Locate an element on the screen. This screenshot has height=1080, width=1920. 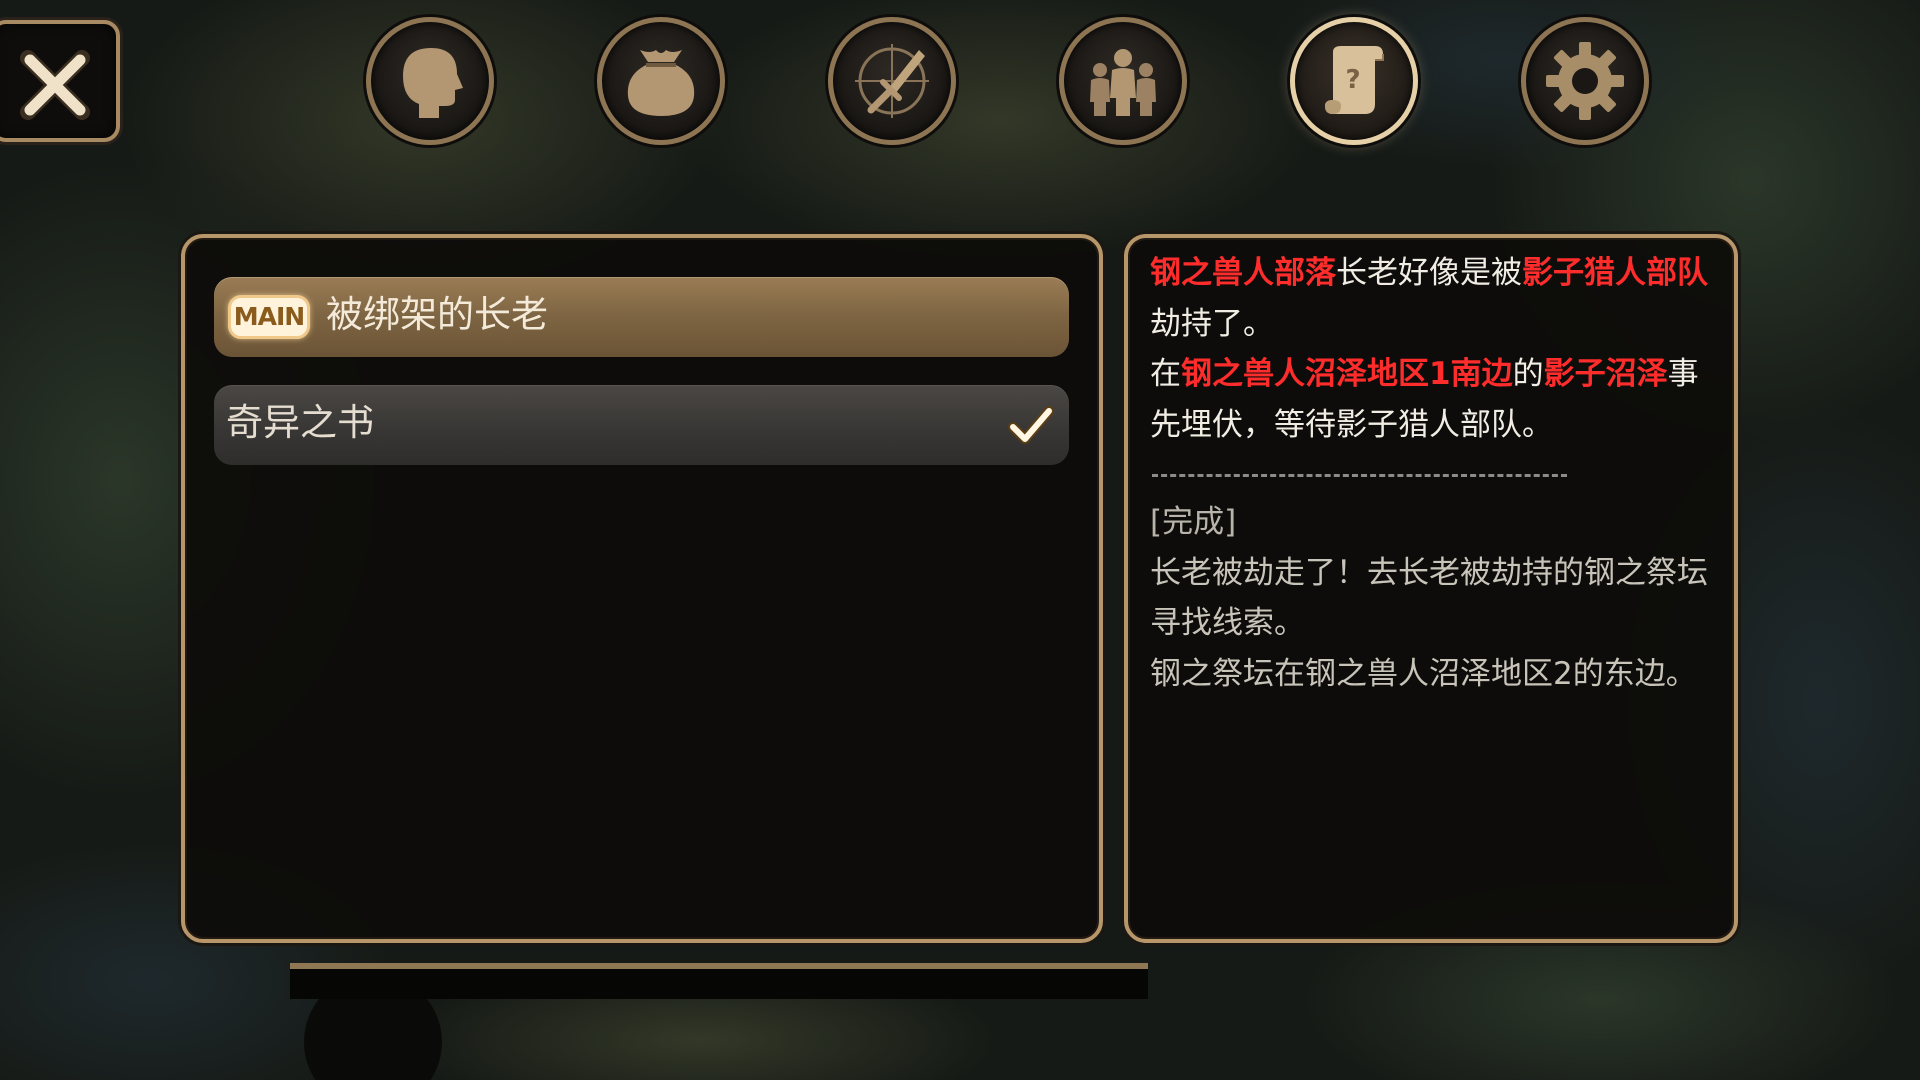
bag-icon is located at coordinates (661, 83).